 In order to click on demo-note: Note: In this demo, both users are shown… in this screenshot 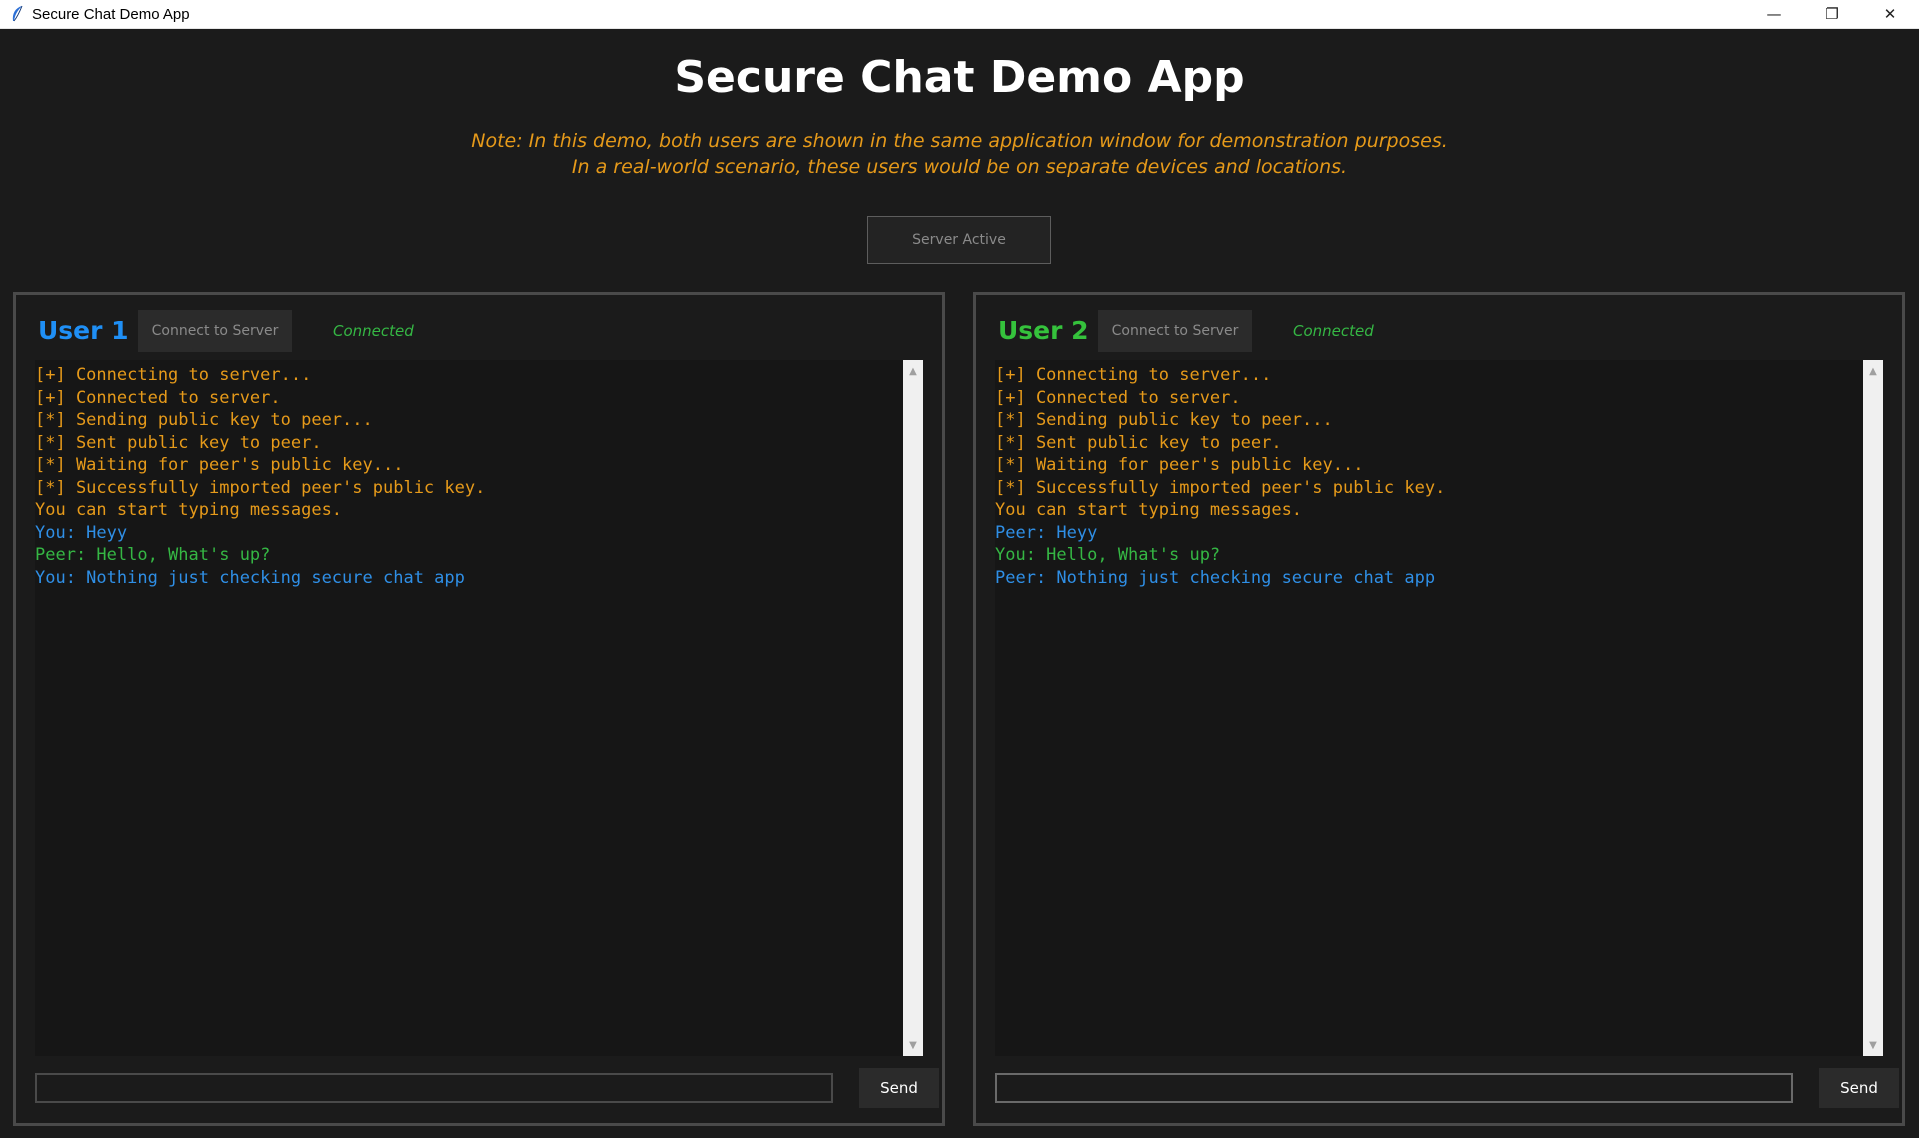, I will do `click(959, 154)`.